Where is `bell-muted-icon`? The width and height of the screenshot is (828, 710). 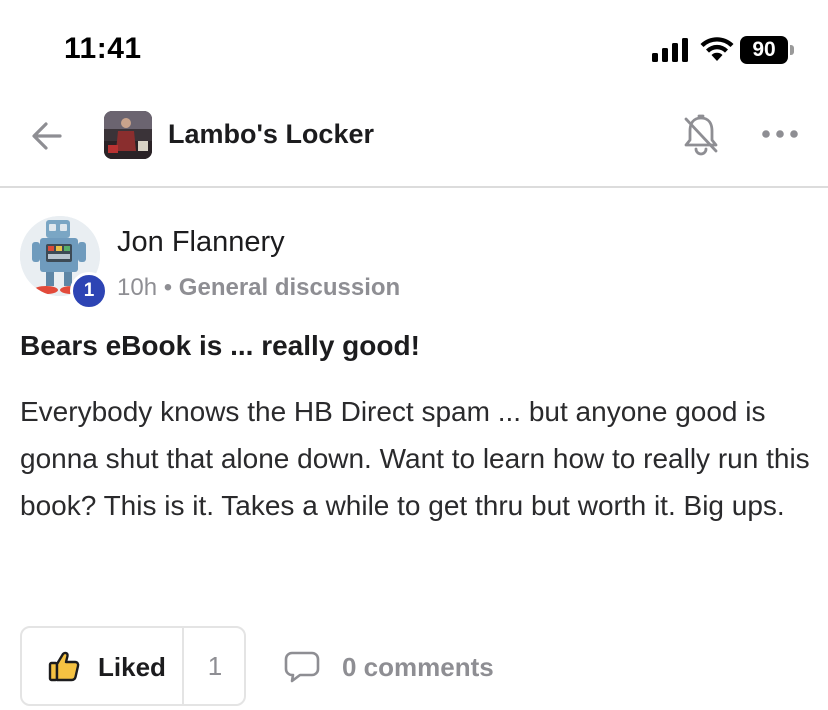 bell-muted-icon is located at coordinates (701, 135).